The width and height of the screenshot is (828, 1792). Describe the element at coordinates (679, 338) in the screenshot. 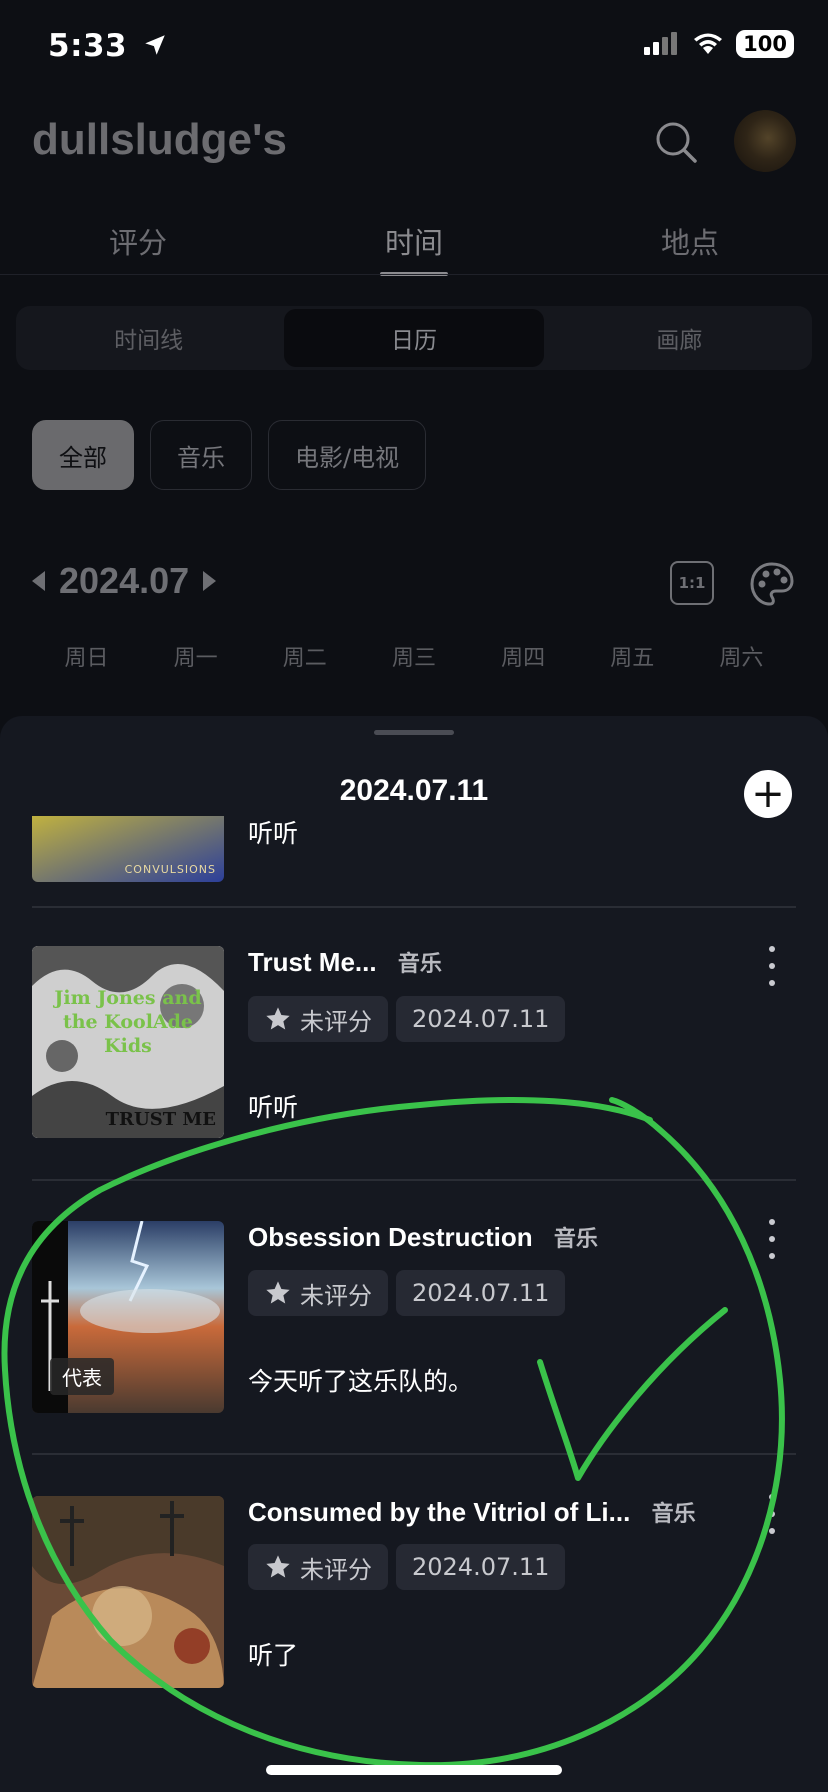

I see `segment-gallery: 画廊` at that location.